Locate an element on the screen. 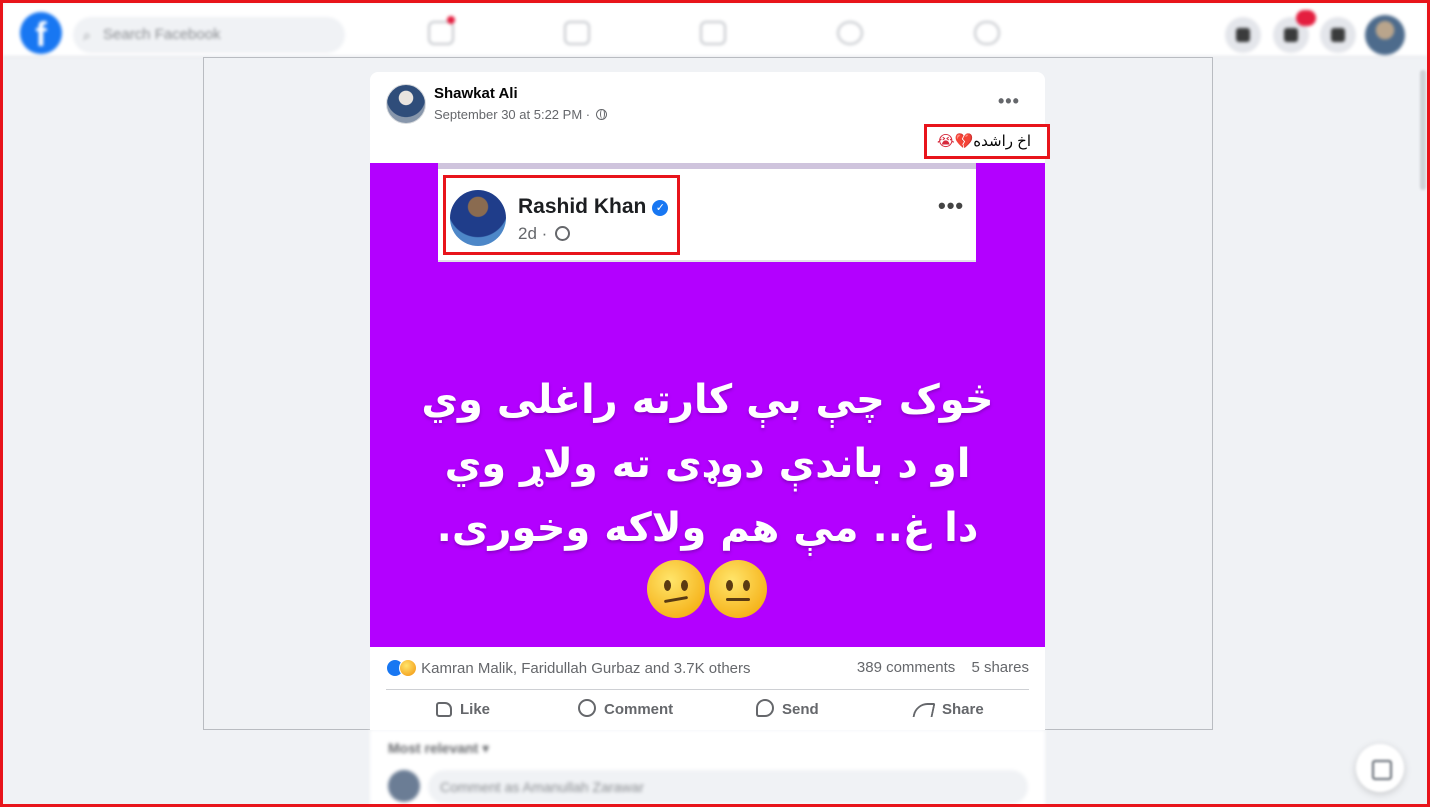 Image resolution: width=1430 pixels, height=807 pixels. confused-face-icon is located at coordinates (676, 589).